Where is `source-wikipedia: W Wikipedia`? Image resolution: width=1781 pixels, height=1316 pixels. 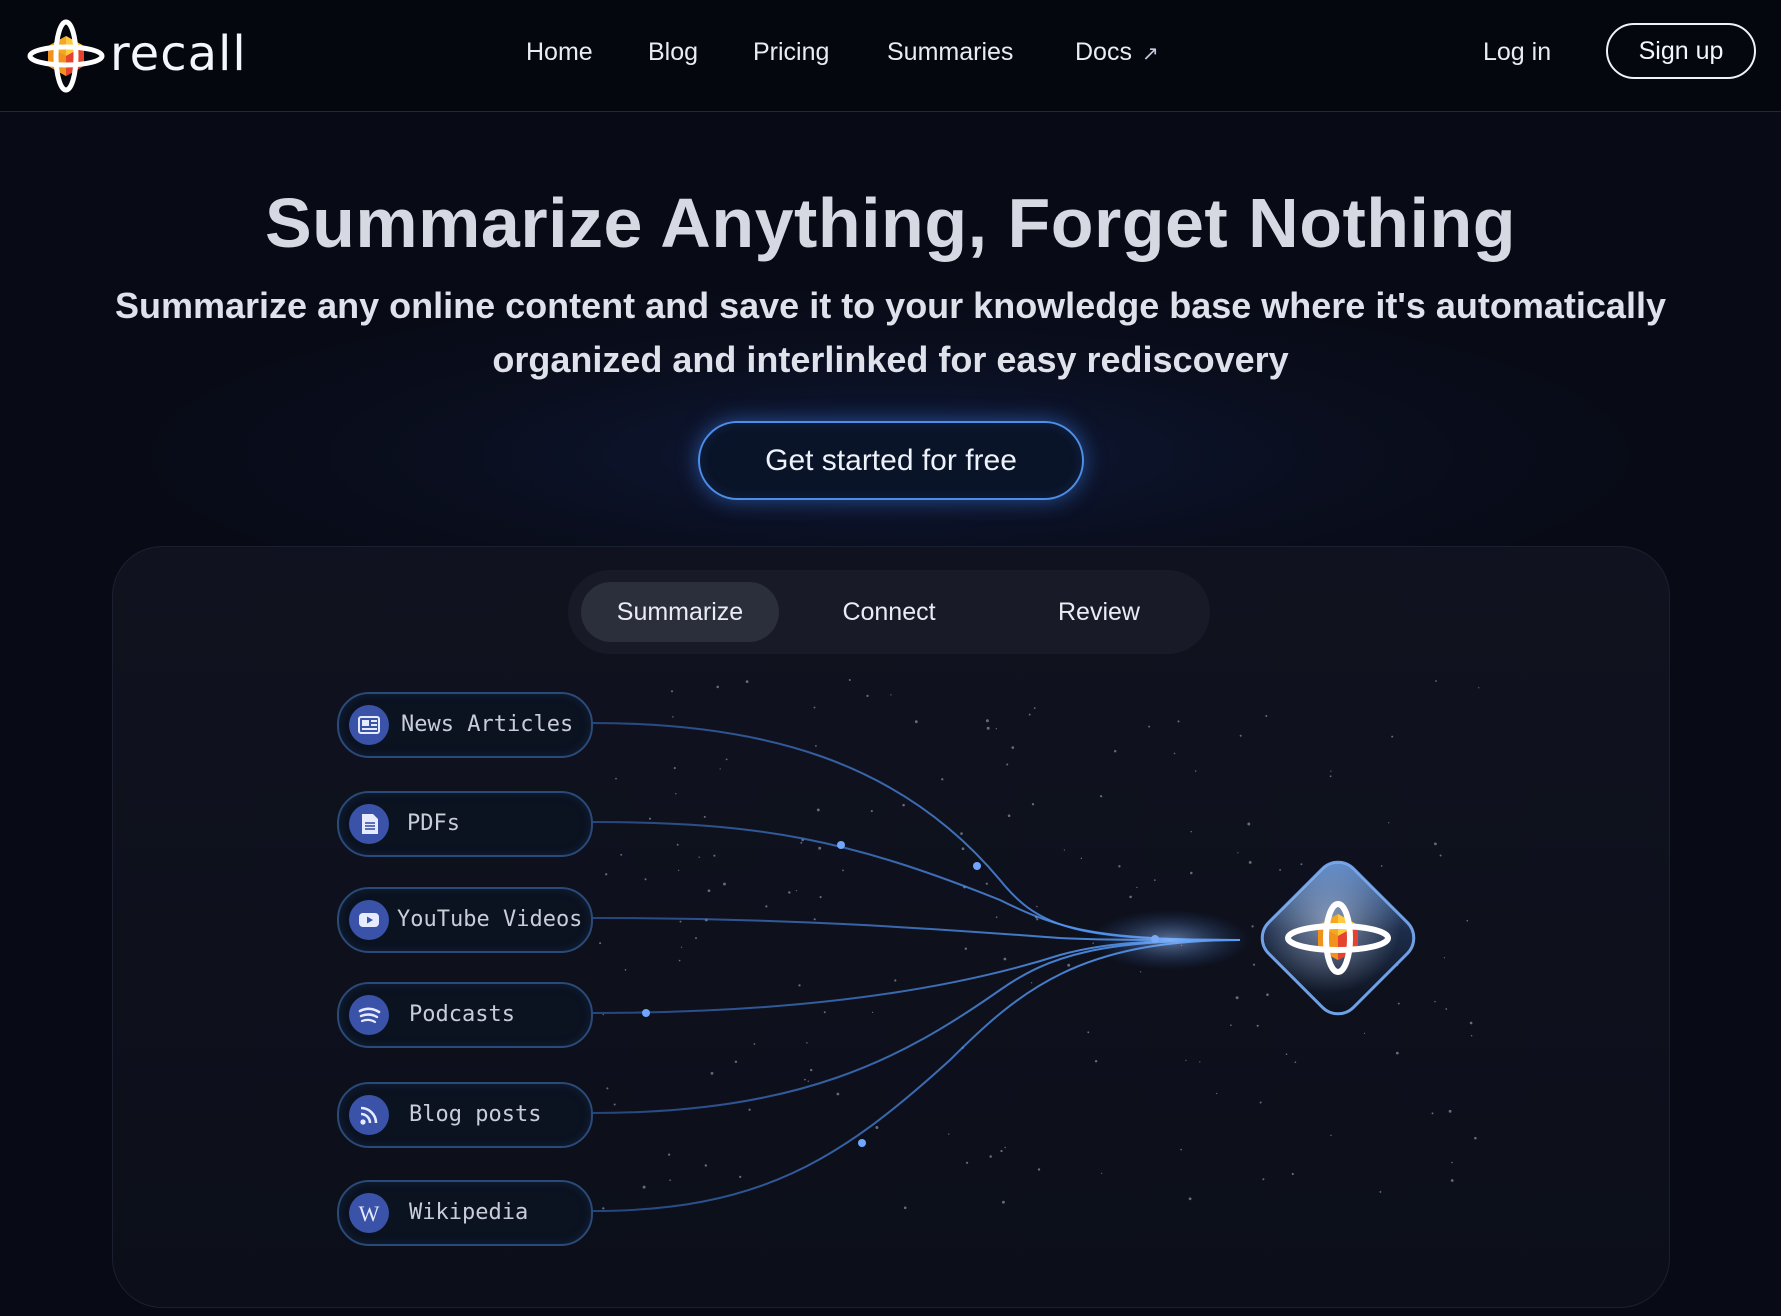 source-wikipedia: W Wikipedia is located at coordinates (465, 1213).